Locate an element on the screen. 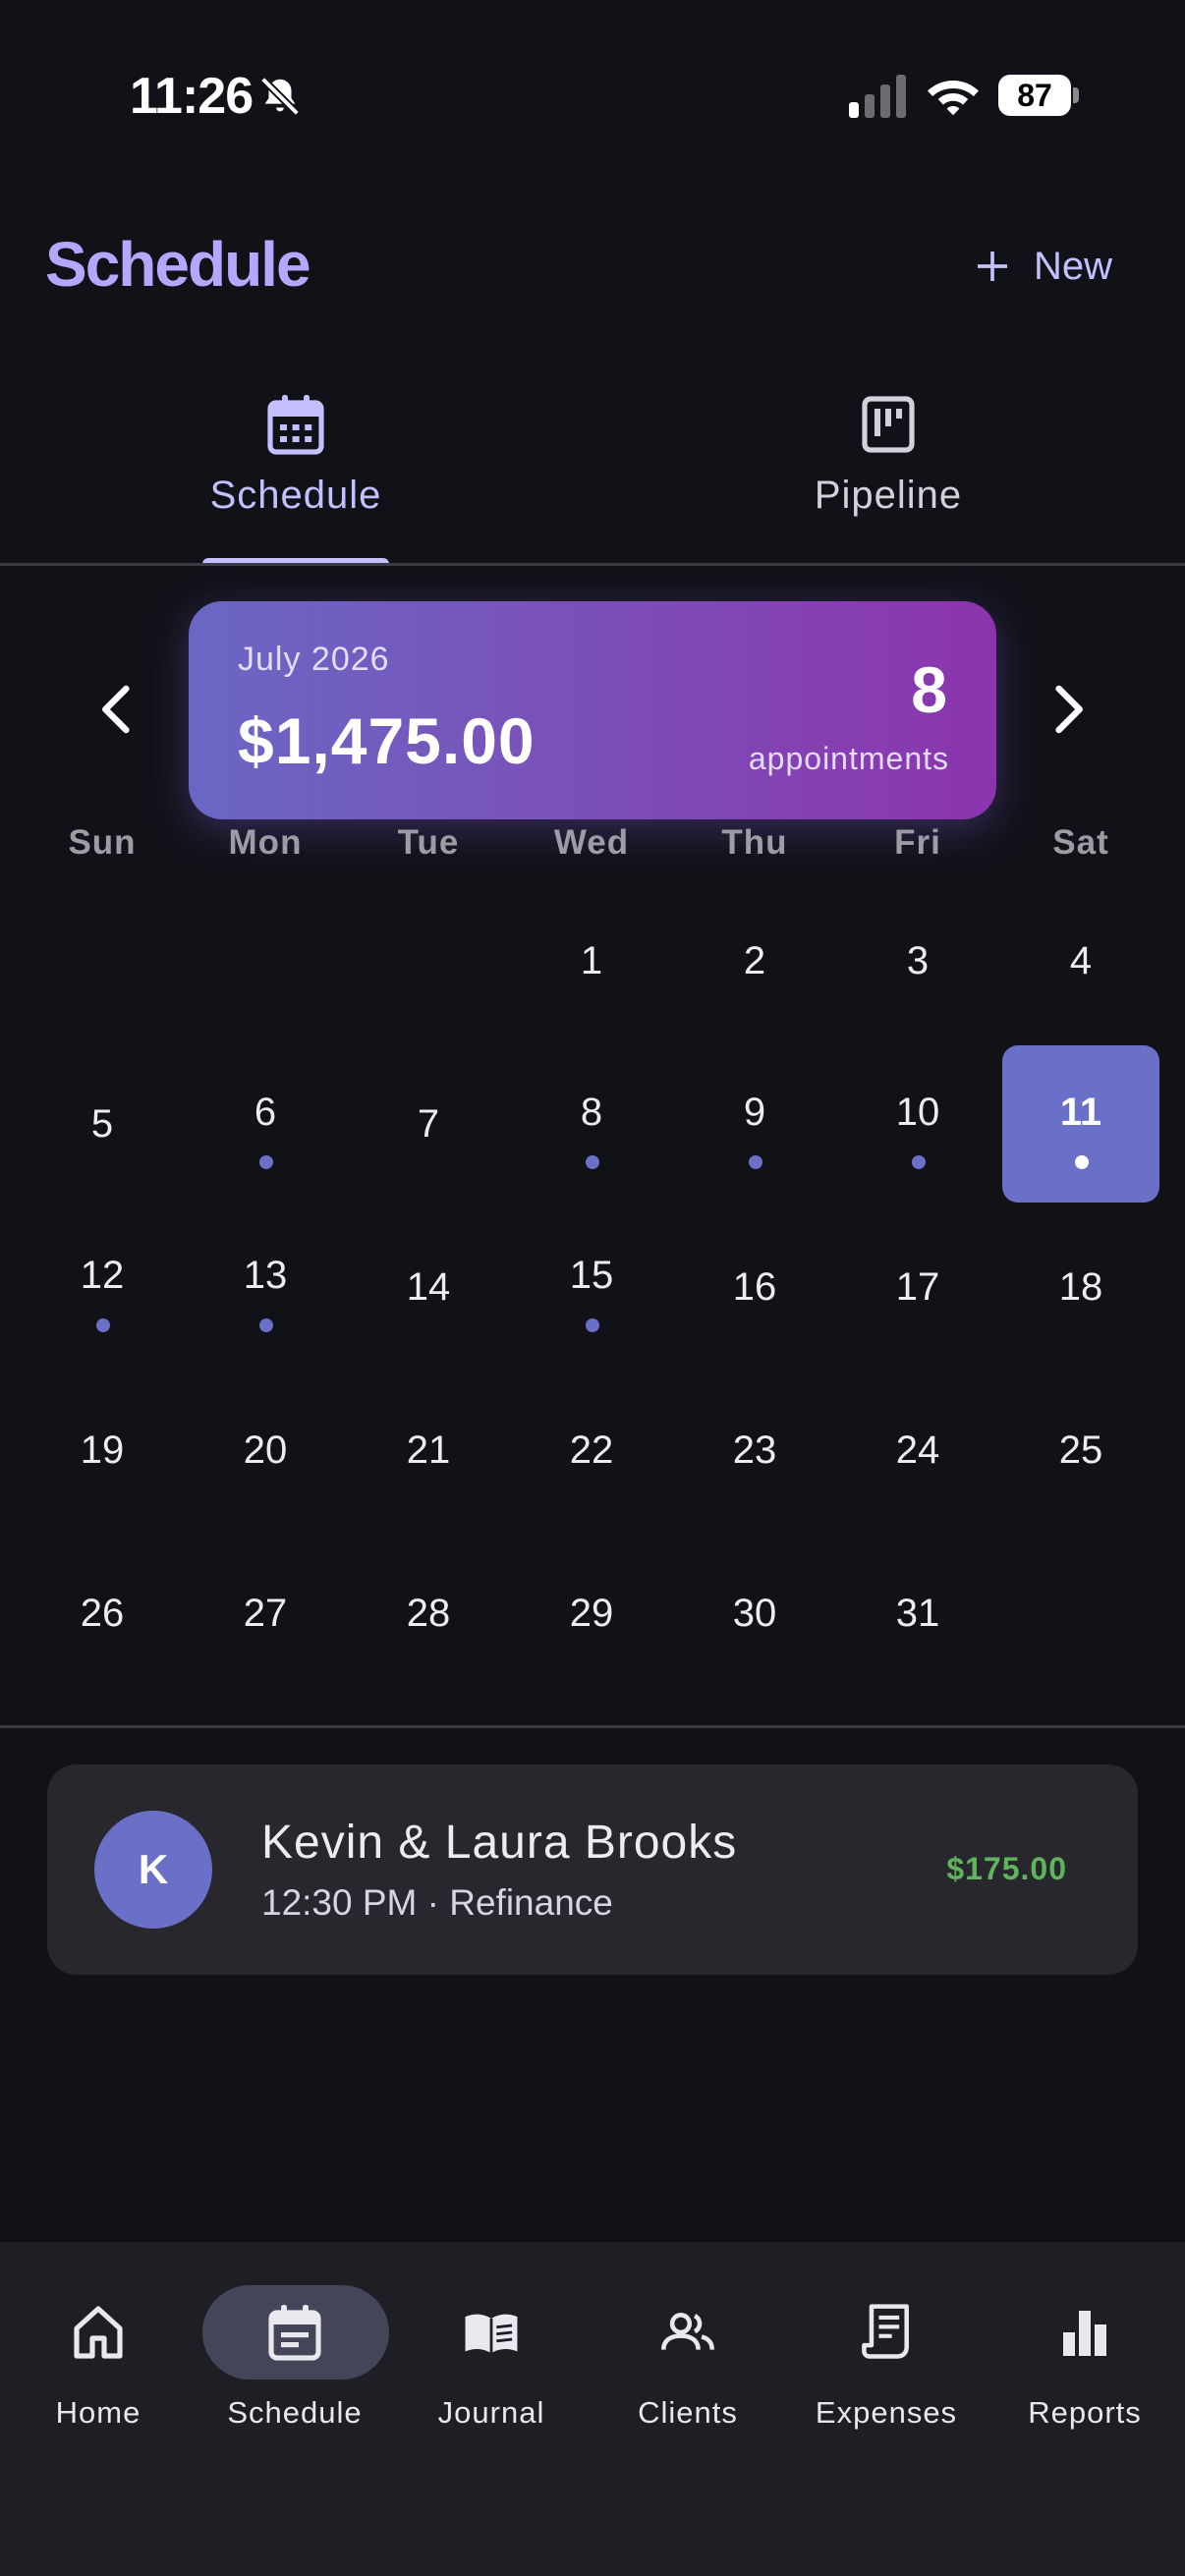 This screenshot has width=1185, height=2576. tab-schedule-label: Schedule is located at coordinates (295, 495).